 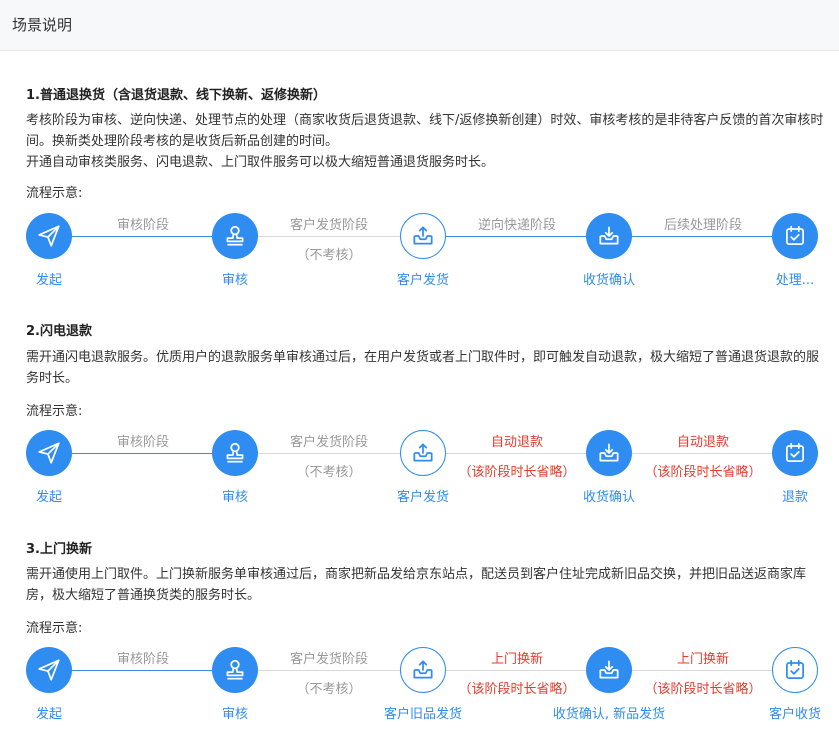 I want to click on section-2-flow-label: 流程示意:, so click(x=54, y=411).